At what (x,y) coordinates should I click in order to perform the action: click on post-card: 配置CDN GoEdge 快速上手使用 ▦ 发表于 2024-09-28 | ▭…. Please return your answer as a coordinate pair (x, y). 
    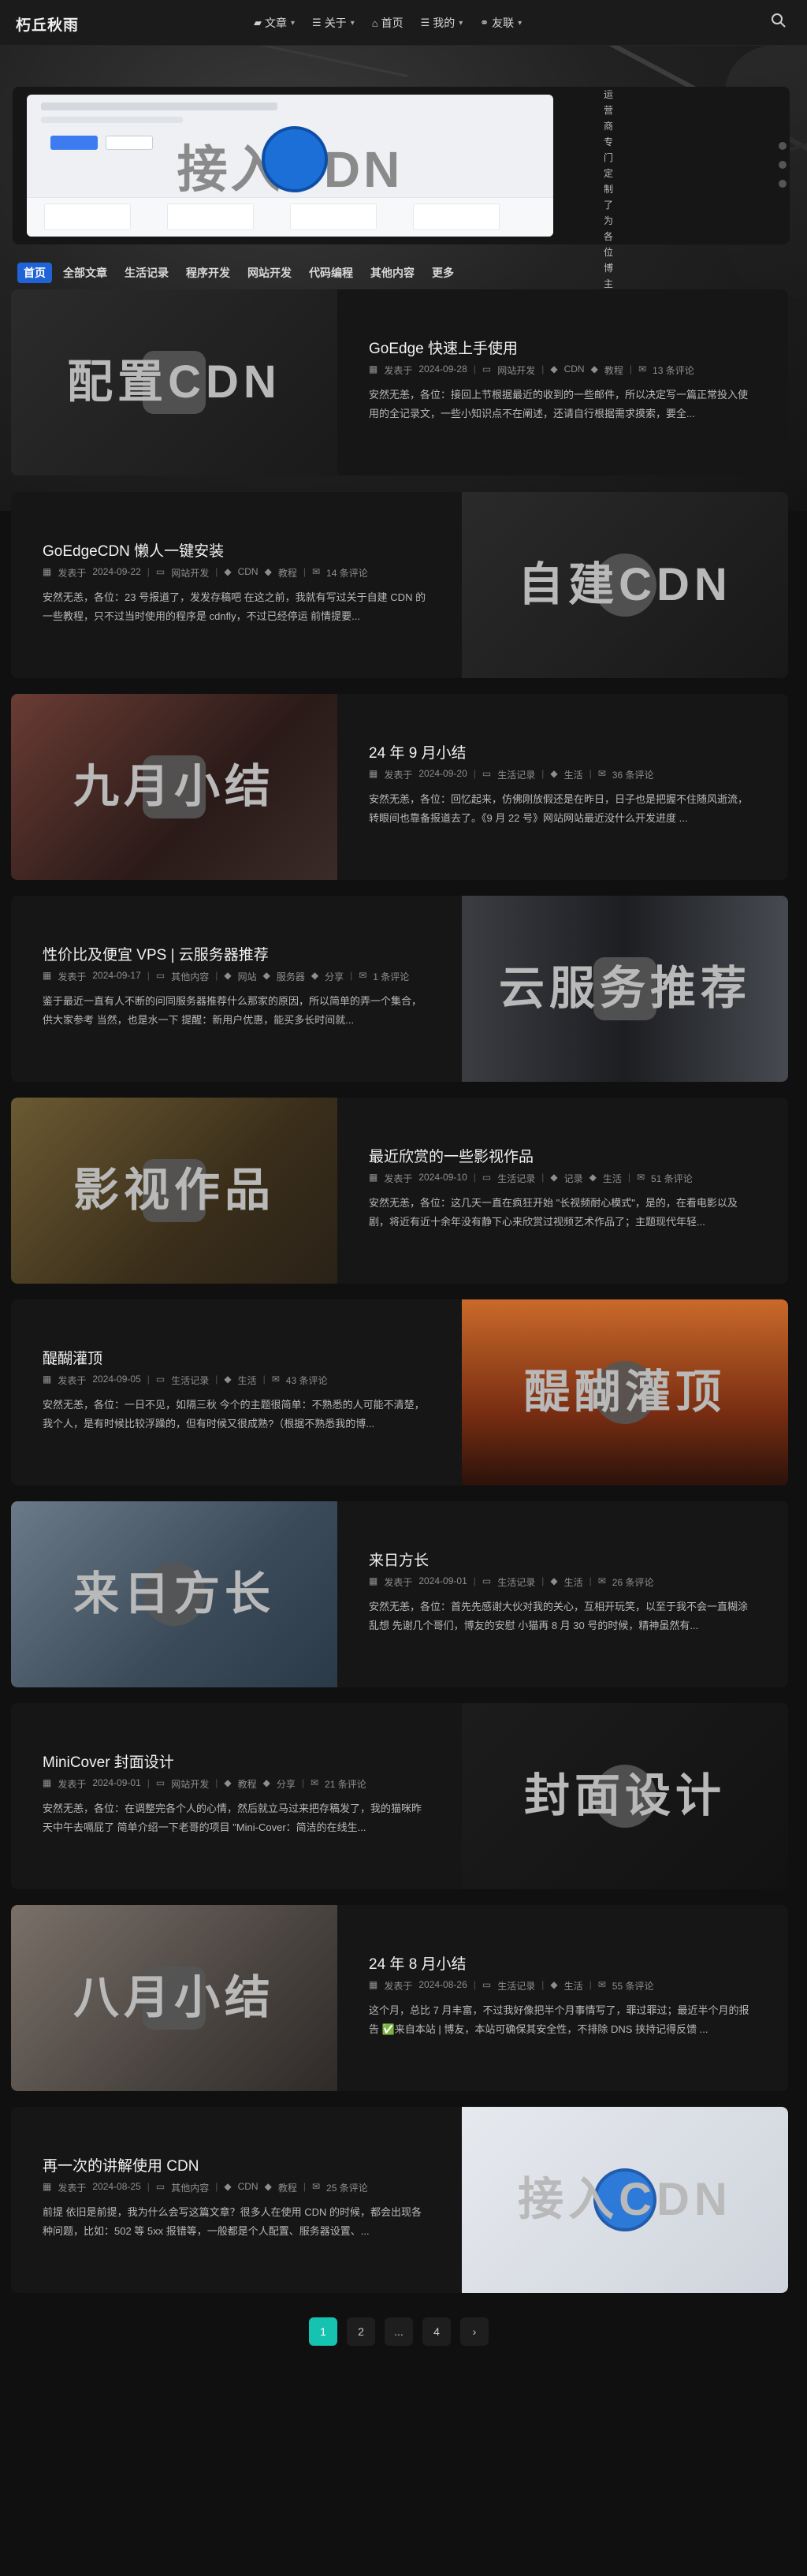
    Looking at the image, I should click on (399, 382).